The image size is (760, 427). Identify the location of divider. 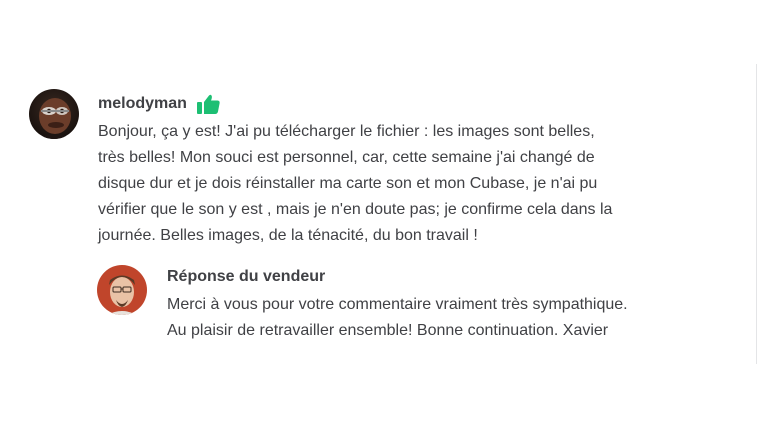
(756, 214).